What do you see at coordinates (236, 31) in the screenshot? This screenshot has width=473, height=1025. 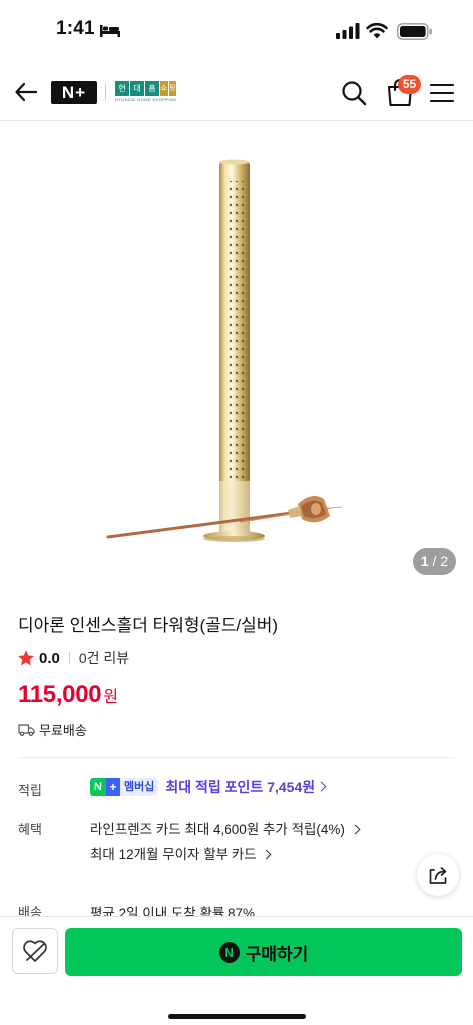 I see `status-bar: 1:41` at bounding box center [236, 31].